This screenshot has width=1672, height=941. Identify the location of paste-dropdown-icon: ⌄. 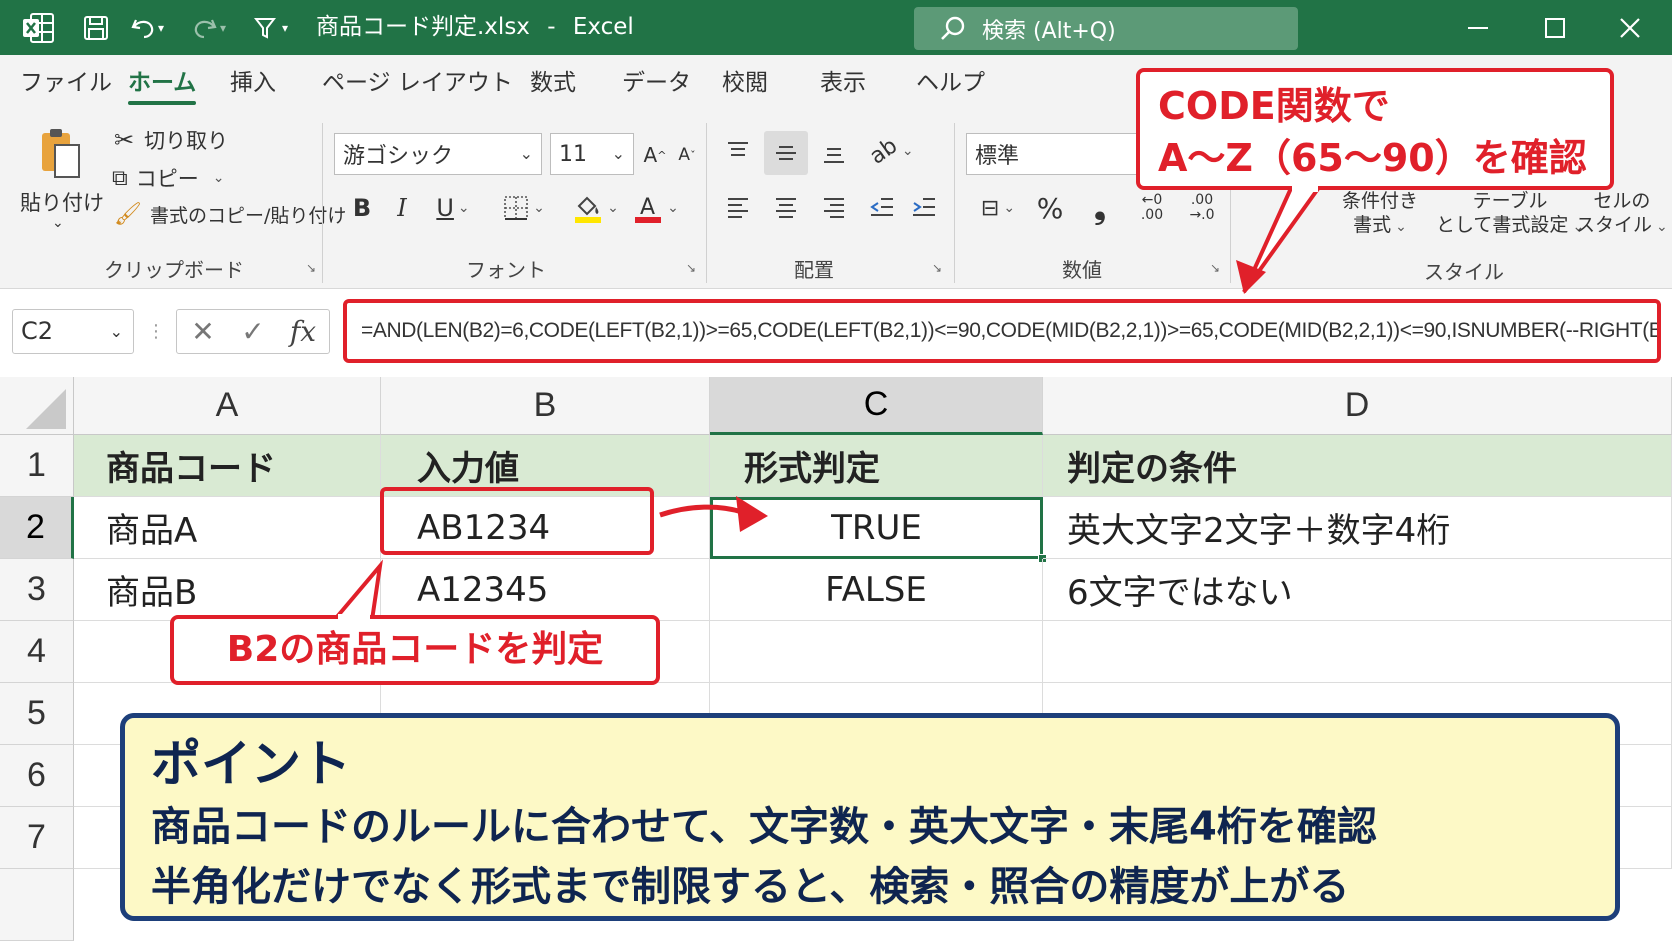
(58, 223).